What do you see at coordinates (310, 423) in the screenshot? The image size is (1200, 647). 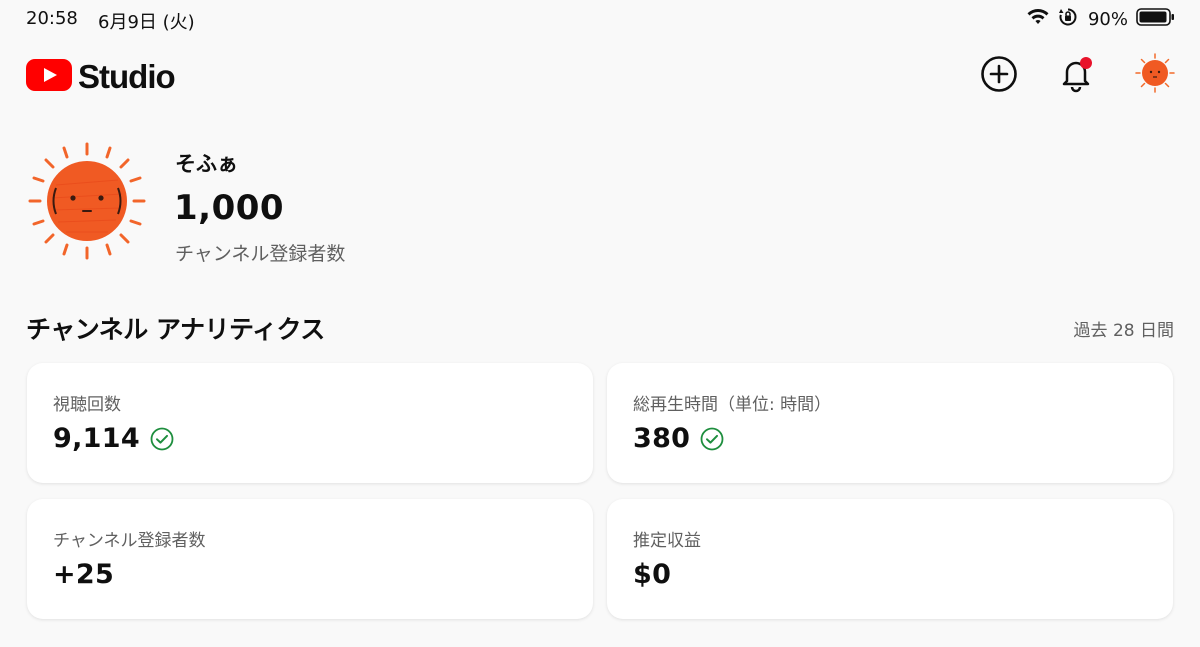 I see `views-card: 視聴回数 9,114` at bounding box center [310, 423].